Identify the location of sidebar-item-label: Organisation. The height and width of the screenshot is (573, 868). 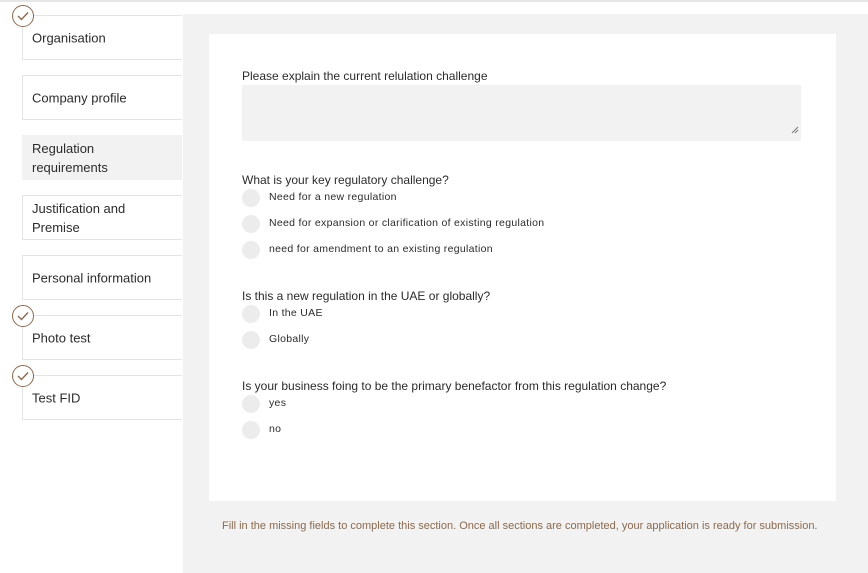
(69, 37).